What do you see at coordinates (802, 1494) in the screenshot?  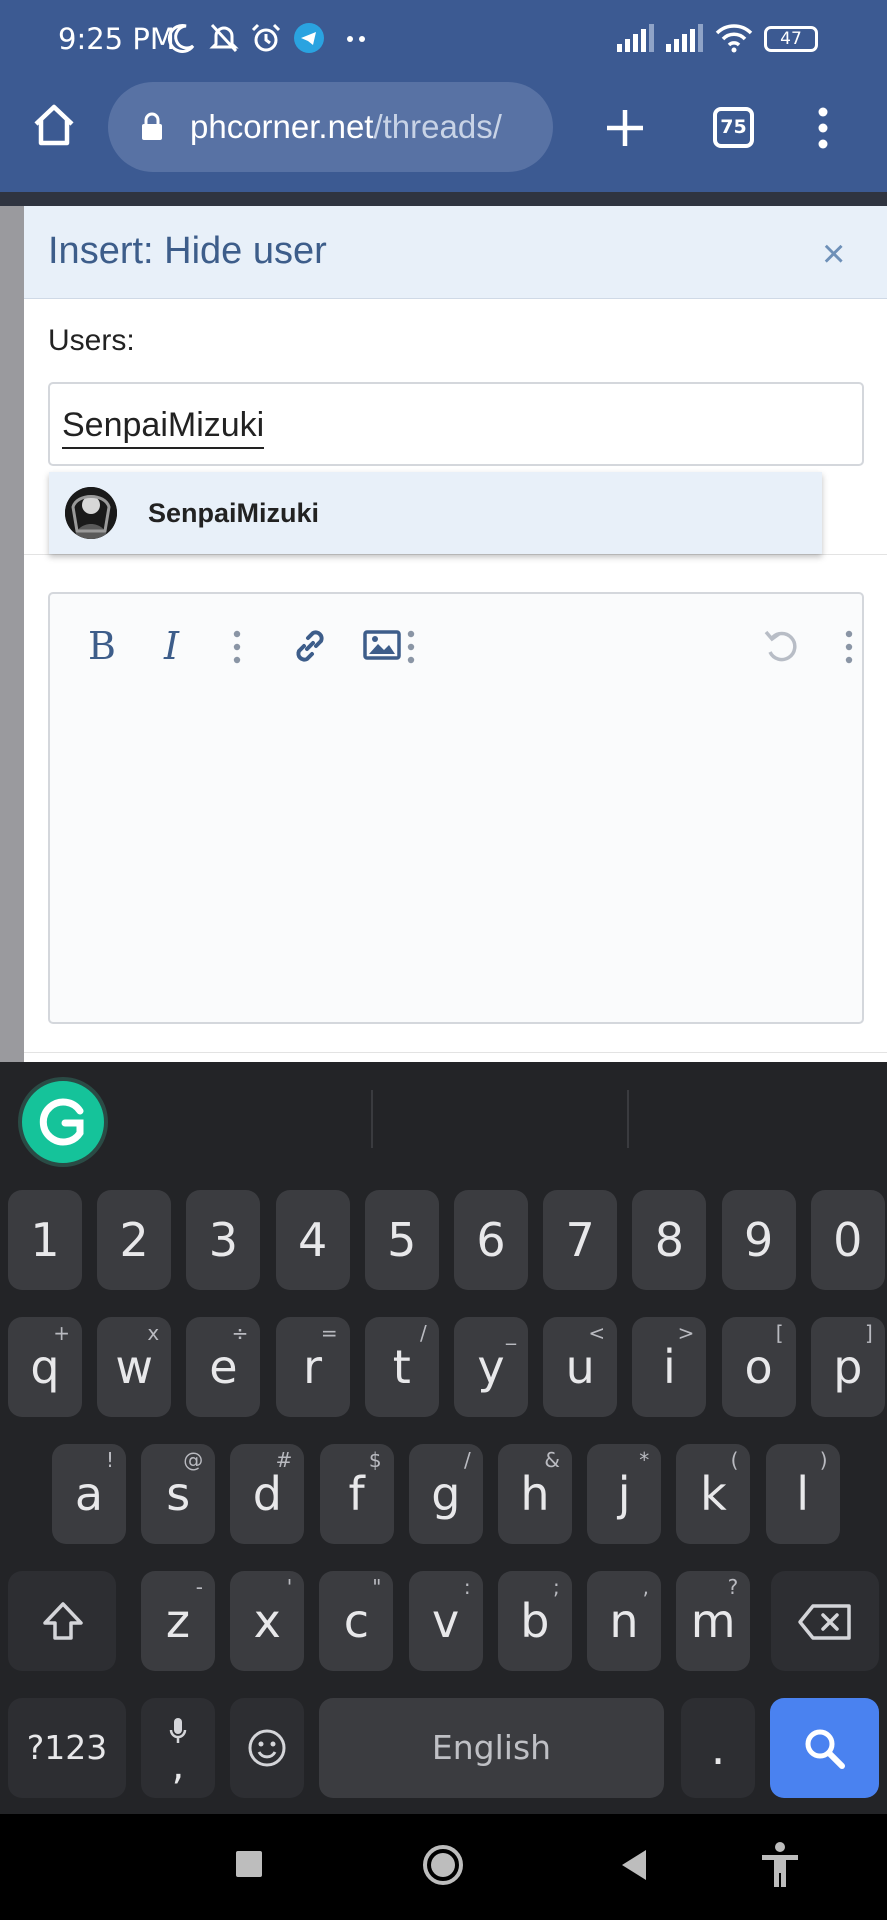 I see `key-l: l)` at bounding box center [802, 1494].